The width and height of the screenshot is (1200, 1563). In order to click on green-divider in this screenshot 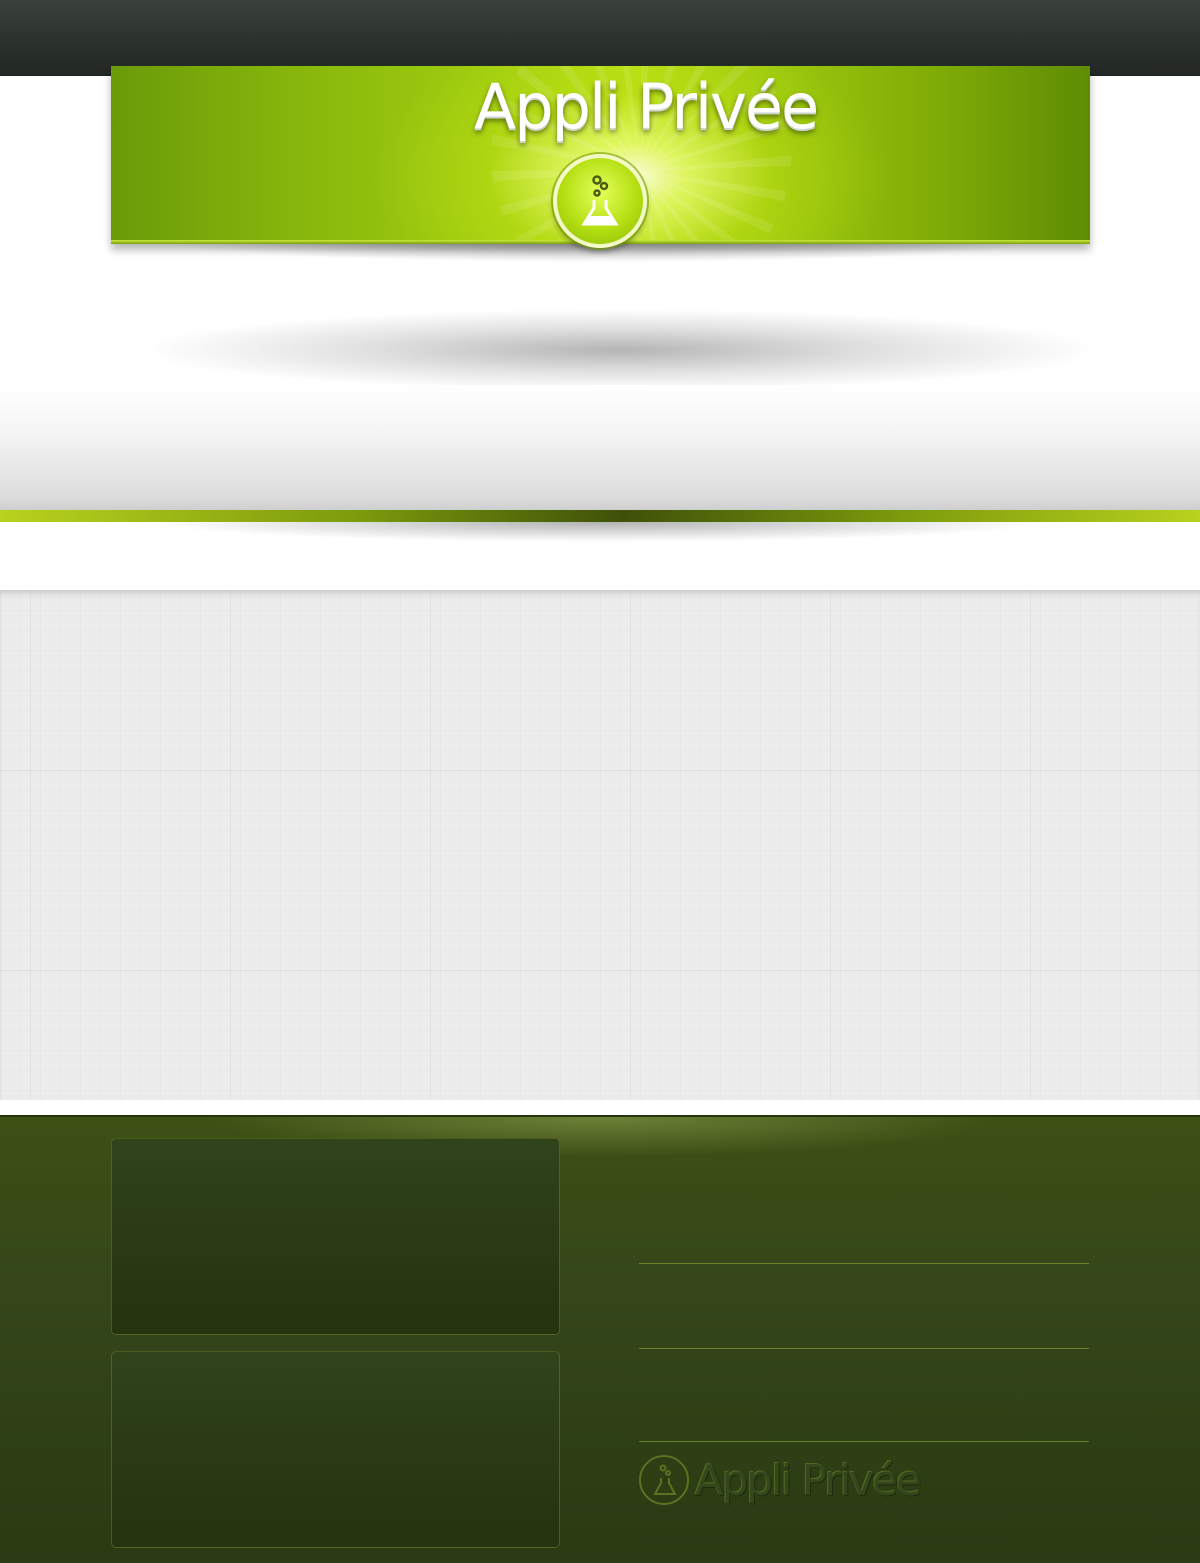, I will do `click(600, 516)`.